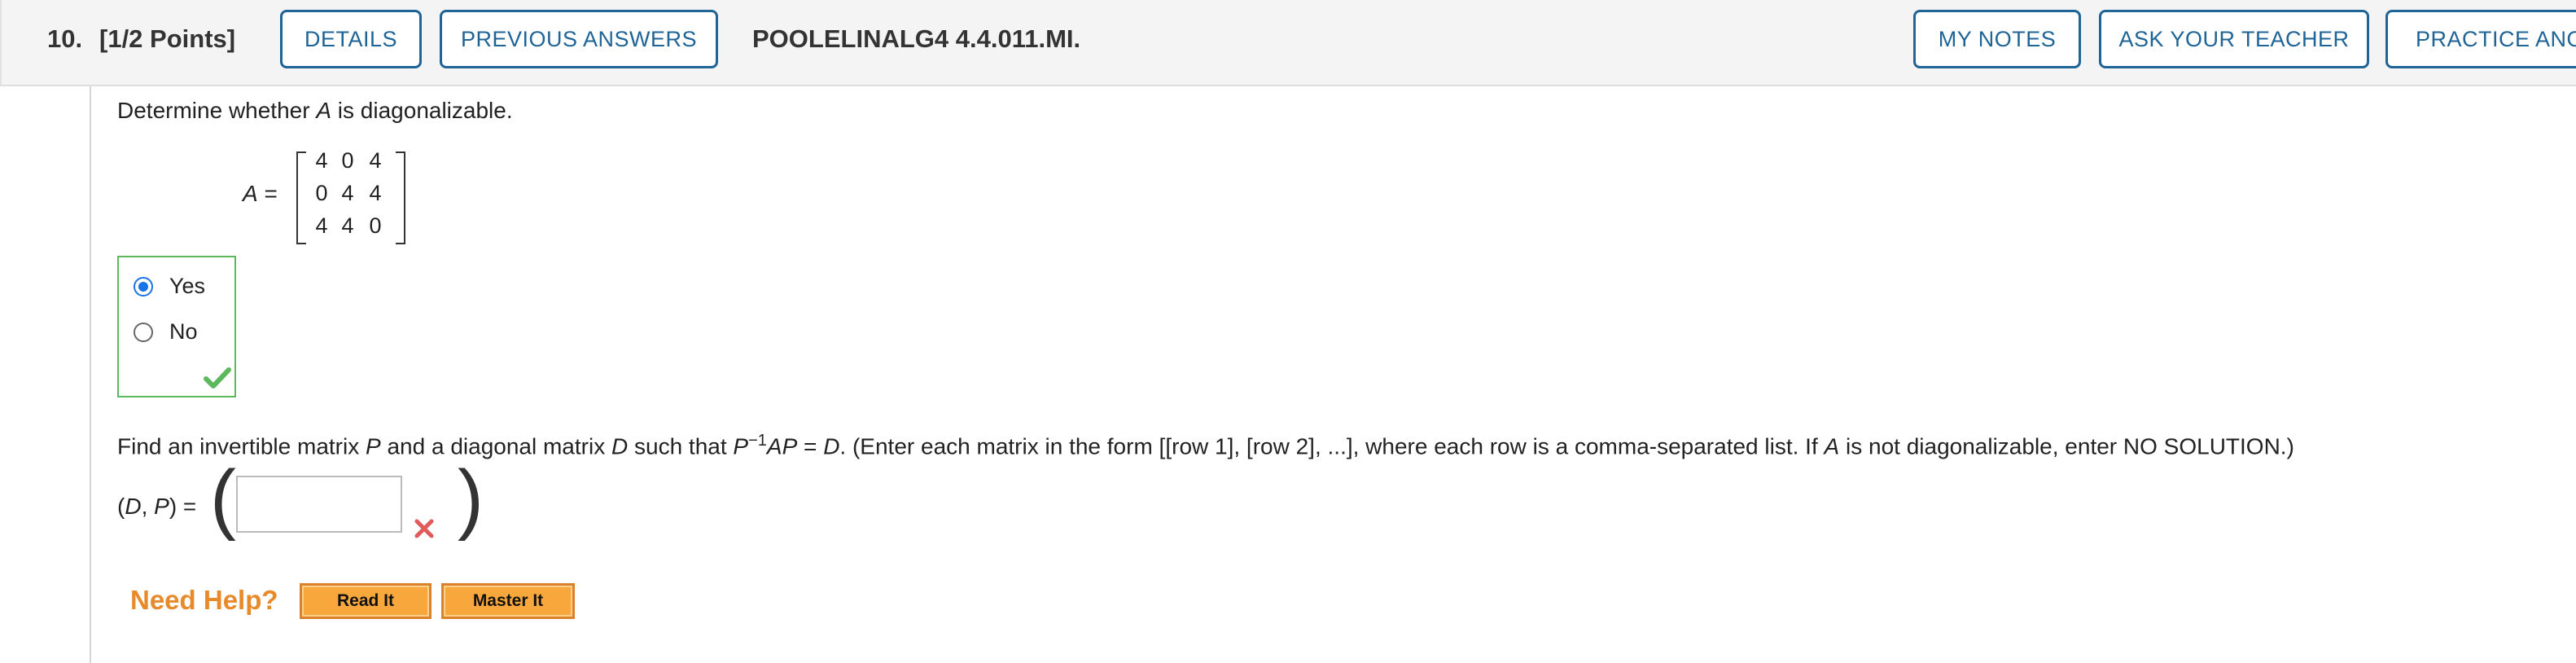 The image size is (2576, 663). What do you see at coordinates (2234, 39) in the screenshot?
I see `ask-your-teacher-button: ASK YOUR TEACHER` at bounding box center [2234, 39].